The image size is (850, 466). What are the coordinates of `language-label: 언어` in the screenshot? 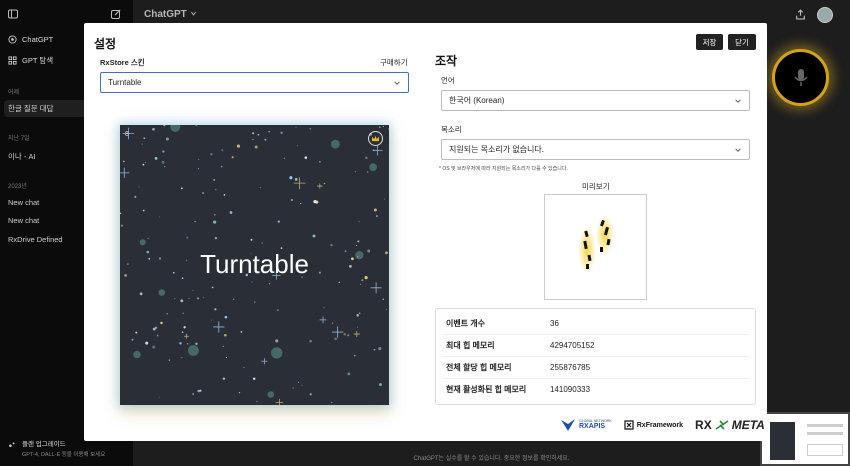 It's located at (448, 80).